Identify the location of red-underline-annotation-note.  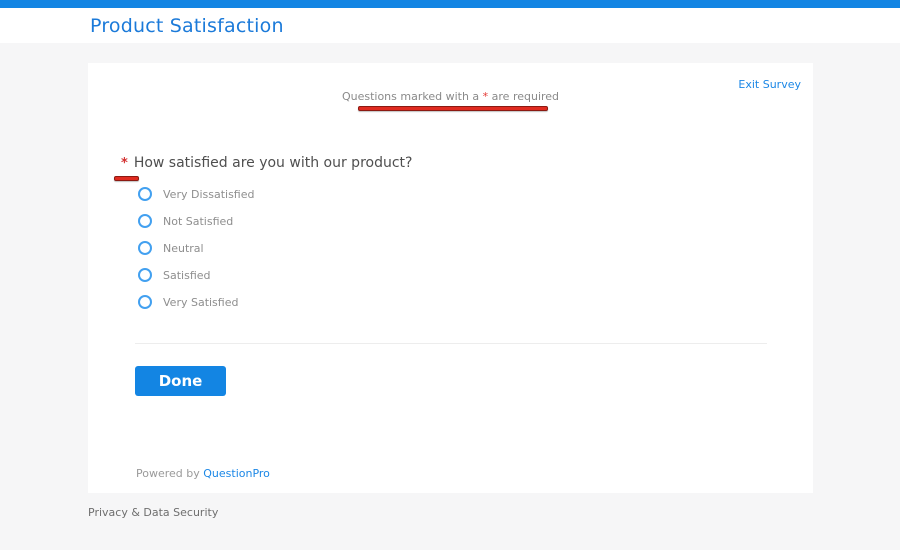
(453, 108).